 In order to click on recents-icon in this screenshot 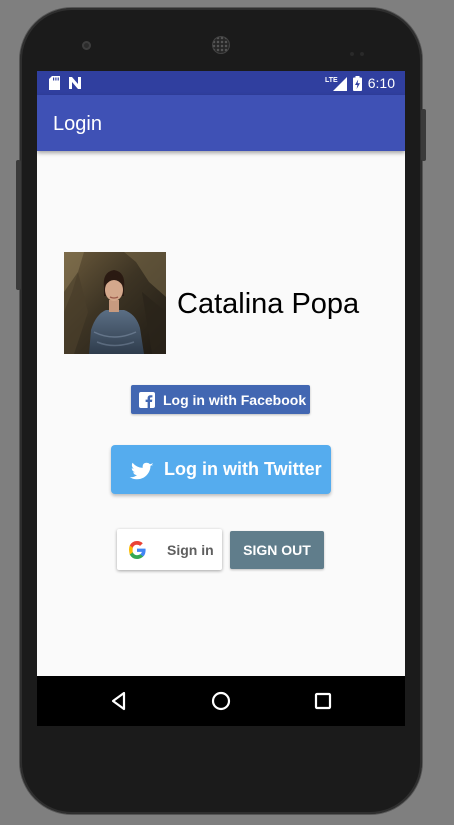, I will do `click(323, 701)`.